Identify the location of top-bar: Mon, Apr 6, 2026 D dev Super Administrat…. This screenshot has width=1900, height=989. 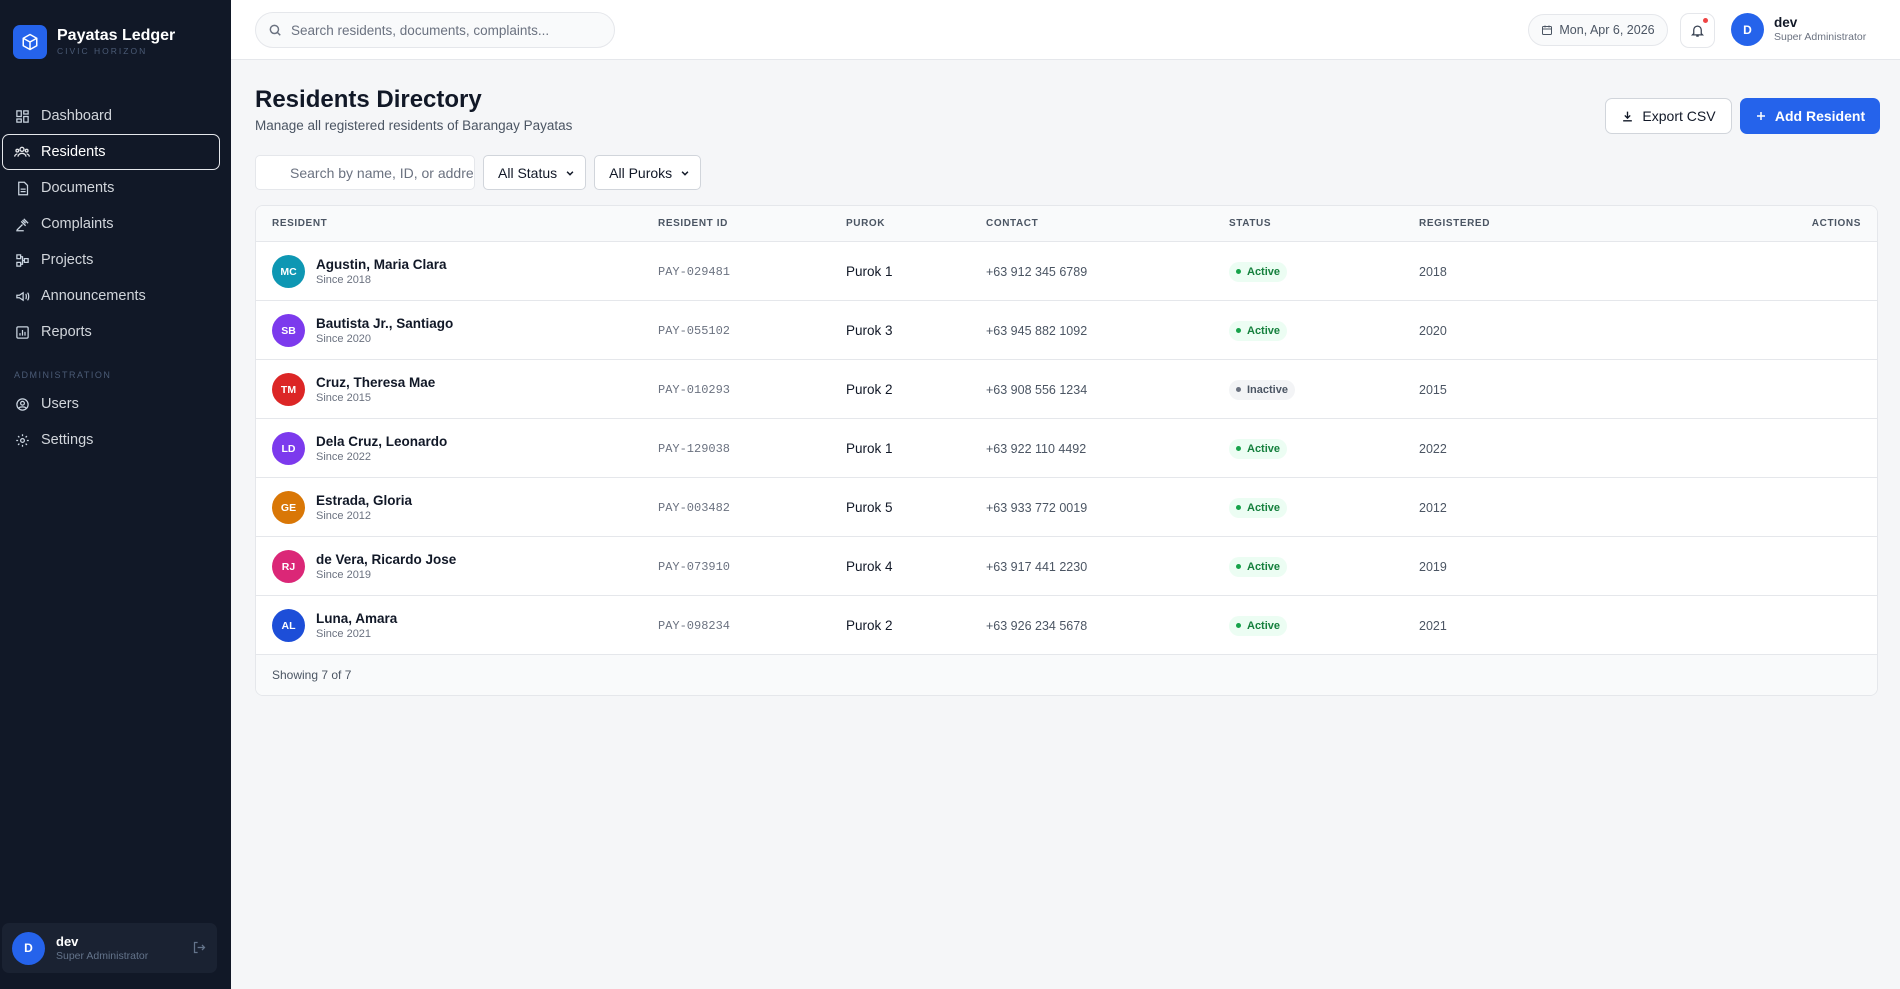
(1065, 30).